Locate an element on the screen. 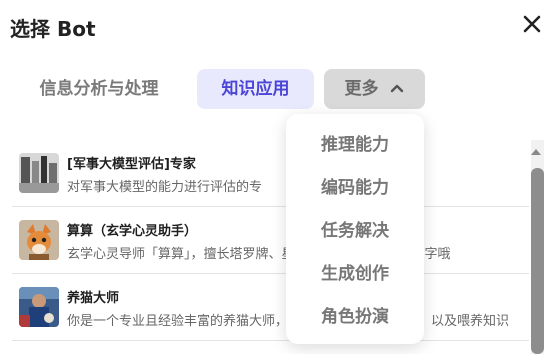  tab-knowledge-application: 知识应用 is located at coordinates (255, 89).